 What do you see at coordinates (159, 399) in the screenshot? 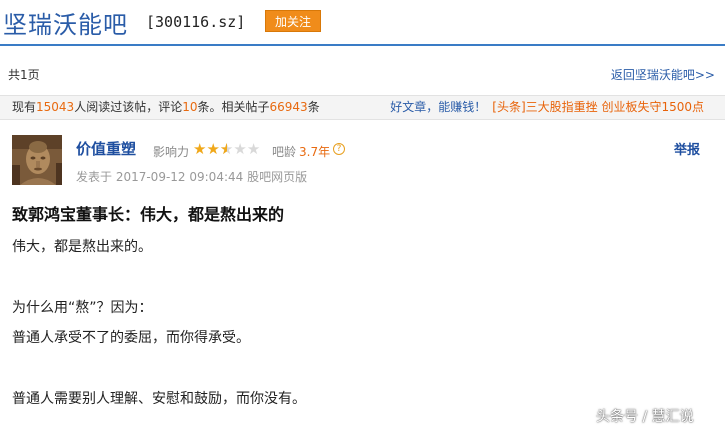
I see `post-paragraph: 普通人需要别人理解、安慰和鼓励，而你没有。` at bounding box center [159, 399].